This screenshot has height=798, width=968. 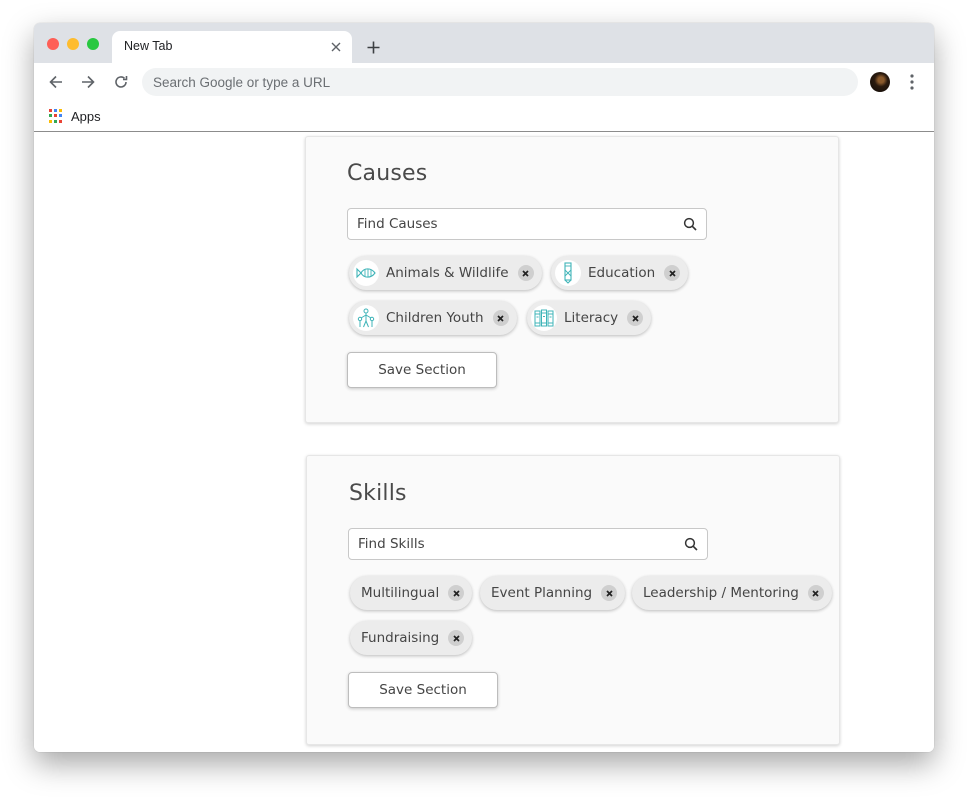 I want to click on kebab-menu-icon, so click(x=912, y=82).